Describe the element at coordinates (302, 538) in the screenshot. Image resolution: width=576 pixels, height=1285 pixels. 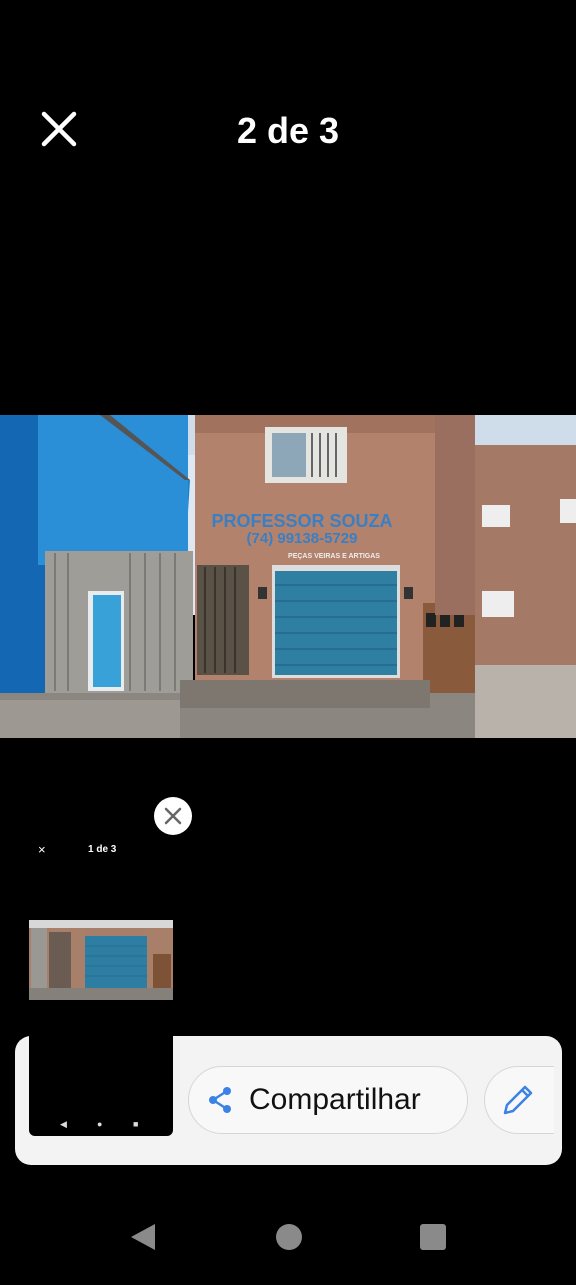
I see `sign-phone: (74) 99138-5729` at that location.